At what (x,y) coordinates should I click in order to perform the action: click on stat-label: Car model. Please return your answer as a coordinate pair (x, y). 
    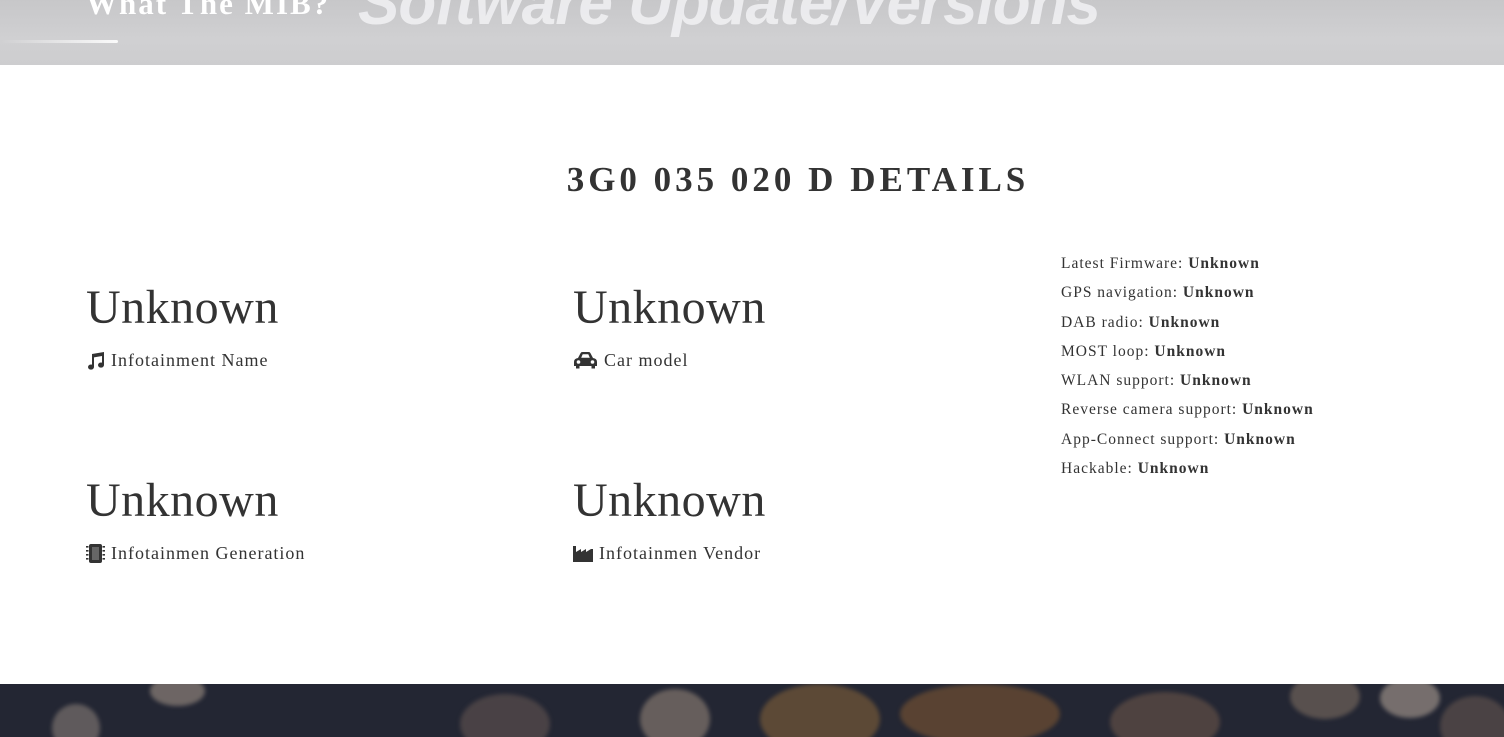
    Looking at the image, I should click on (783, 360).